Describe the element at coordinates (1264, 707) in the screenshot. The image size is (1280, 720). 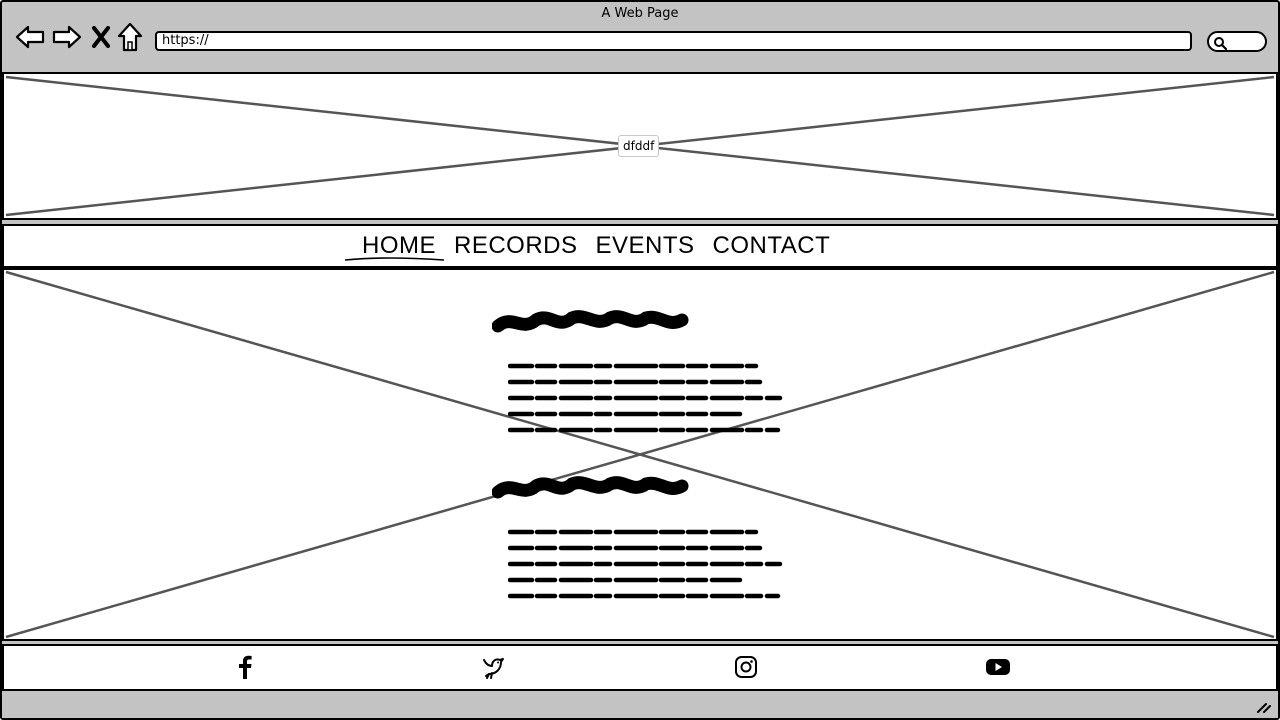
I see `resize-grip-icon` at that location.